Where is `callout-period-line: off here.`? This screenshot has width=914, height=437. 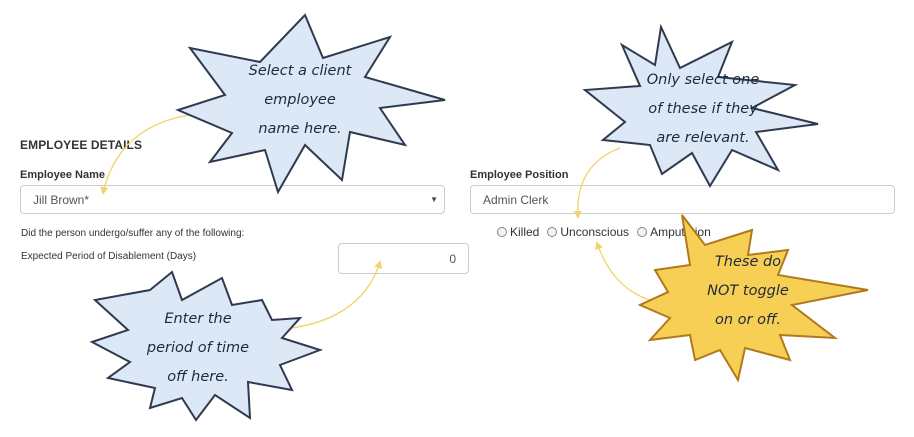
callout-period-line: off here. is located at coordinates (198, 377).